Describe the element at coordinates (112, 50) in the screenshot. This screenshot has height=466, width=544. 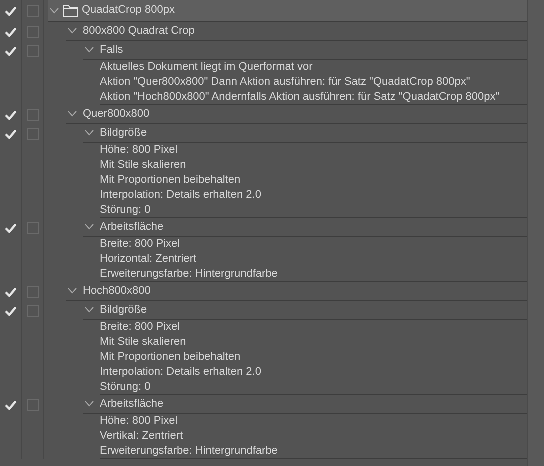
I see `action-item-name: Falls` at that location.